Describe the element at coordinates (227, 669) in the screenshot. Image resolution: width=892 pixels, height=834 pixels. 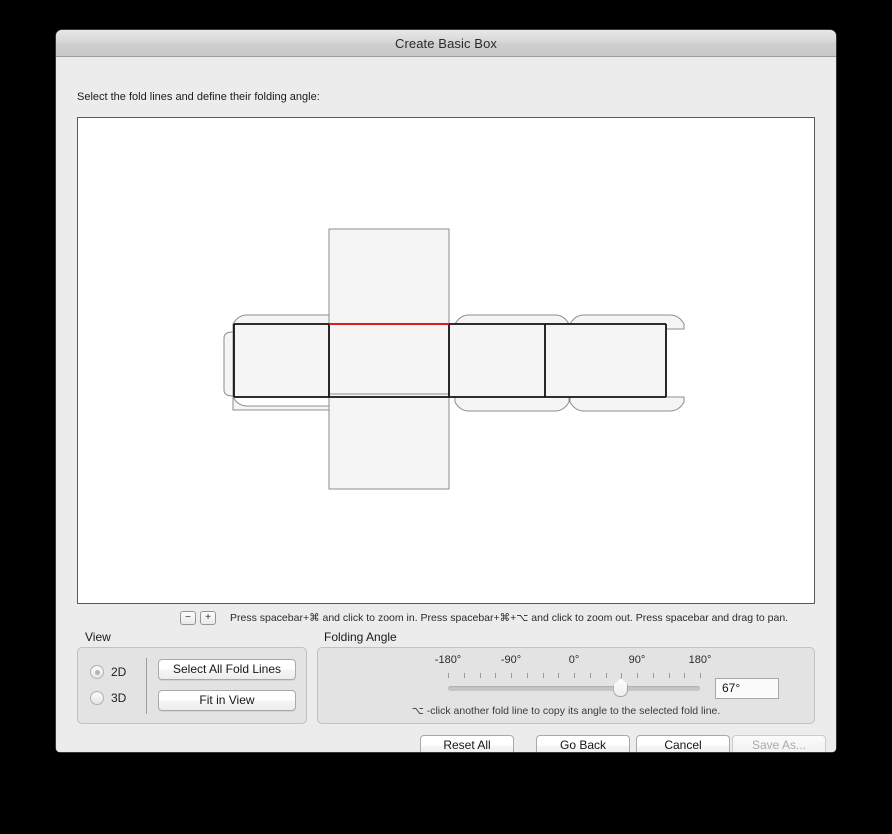
I see `select-all-fold-lines-button: Select All Fold Lines` at that location.